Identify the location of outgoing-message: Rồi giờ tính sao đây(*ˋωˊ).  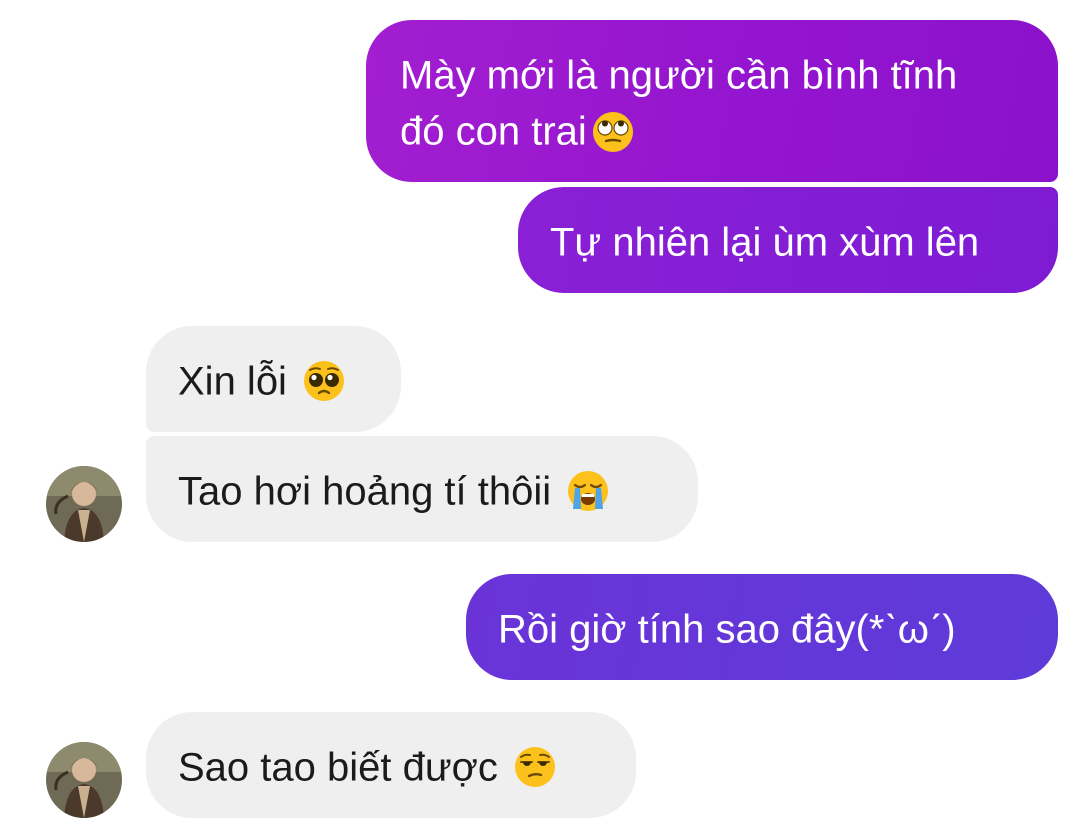
(762, 627).